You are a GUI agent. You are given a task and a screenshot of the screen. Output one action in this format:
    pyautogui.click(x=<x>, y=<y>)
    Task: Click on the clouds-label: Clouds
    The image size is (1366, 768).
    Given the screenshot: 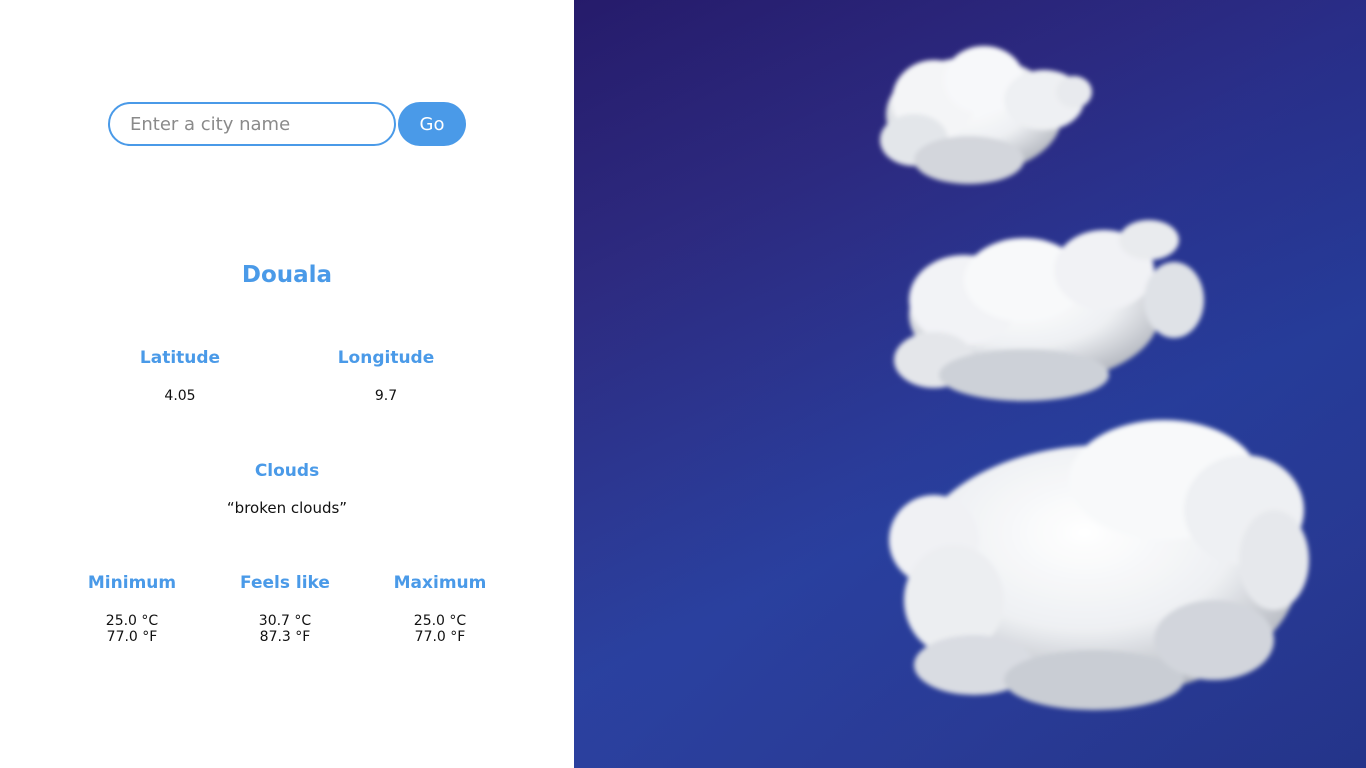 What is the action you would take?
    pyautogui.click(x=287, y=471)
    